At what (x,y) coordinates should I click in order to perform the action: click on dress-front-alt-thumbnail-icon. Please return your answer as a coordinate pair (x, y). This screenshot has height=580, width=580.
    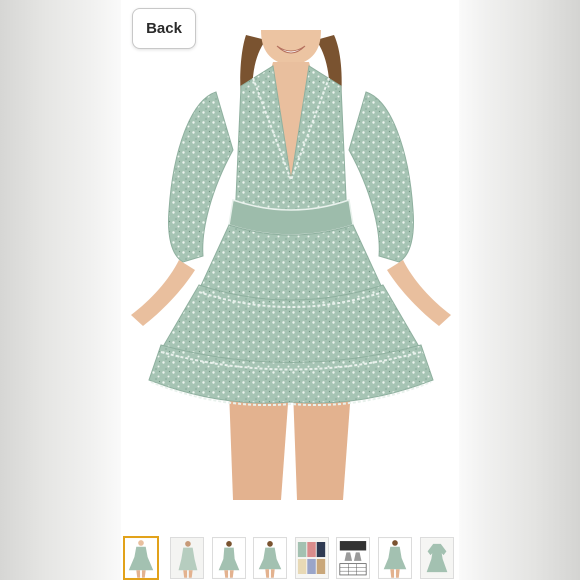
    Looking at the image, I should click on (229, 558).